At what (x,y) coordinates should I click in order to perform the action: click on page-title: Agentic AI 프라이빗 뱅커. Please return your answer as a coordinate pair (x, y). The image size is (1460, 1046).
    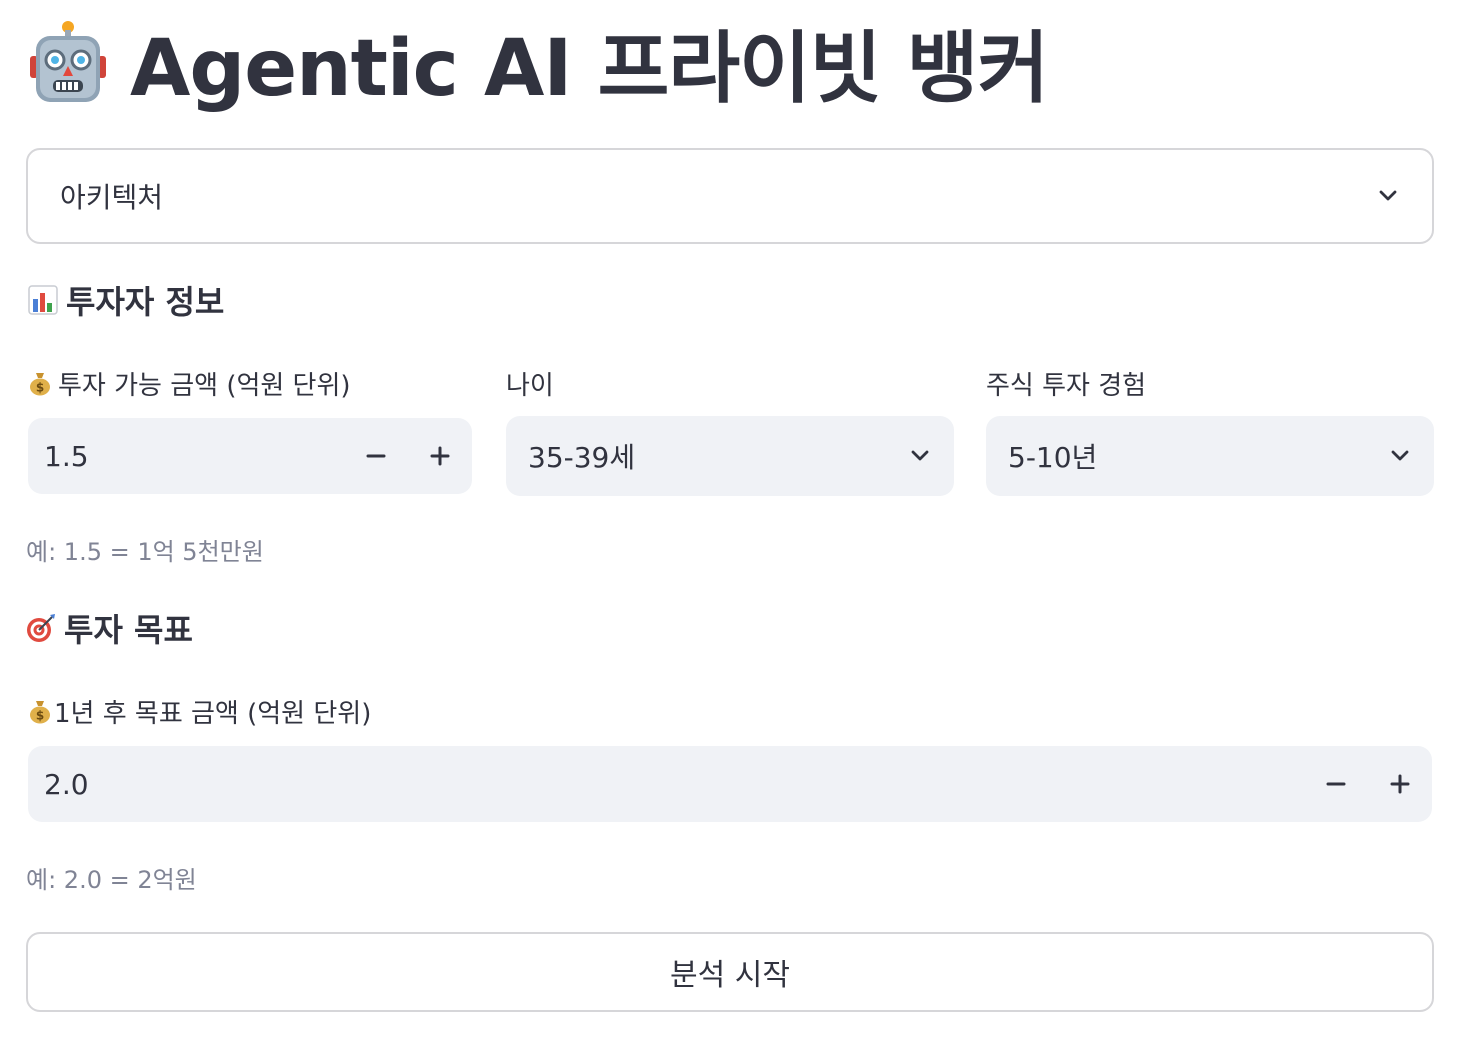
    Looking at the image, I should click on (589, 69).